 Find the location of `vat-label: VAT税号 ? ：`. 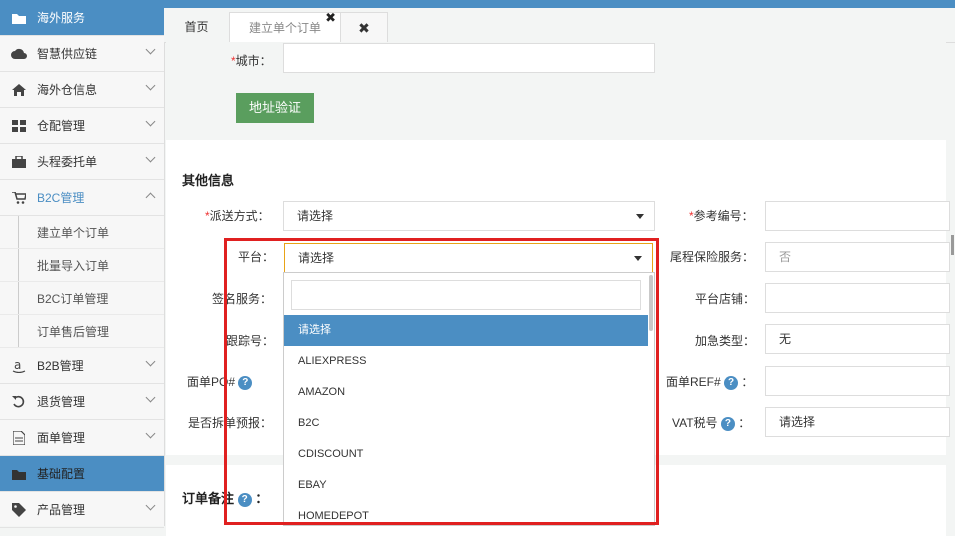

vat-label: VAT税号 ? ： is located at coordinates (711, 423).